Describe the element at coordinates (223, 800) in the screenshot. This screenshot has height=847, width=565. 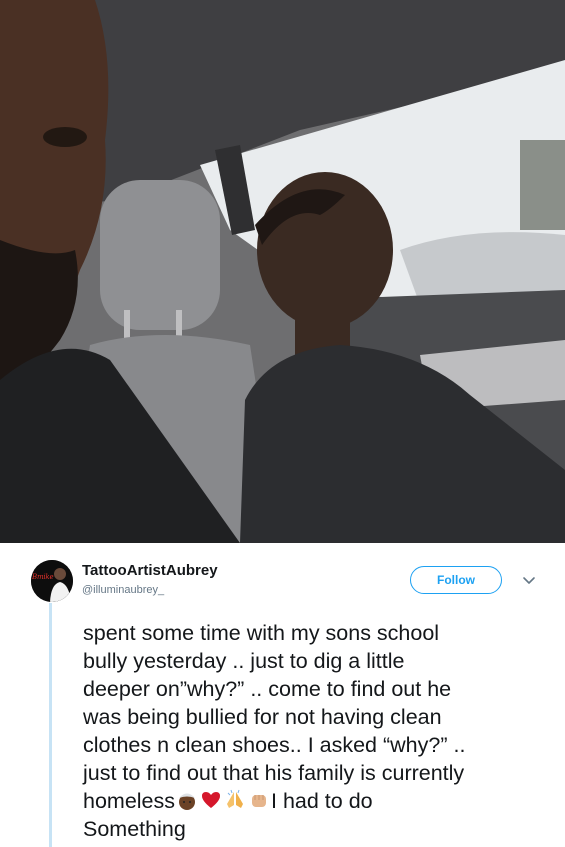
I see `emoji-group` at that location.